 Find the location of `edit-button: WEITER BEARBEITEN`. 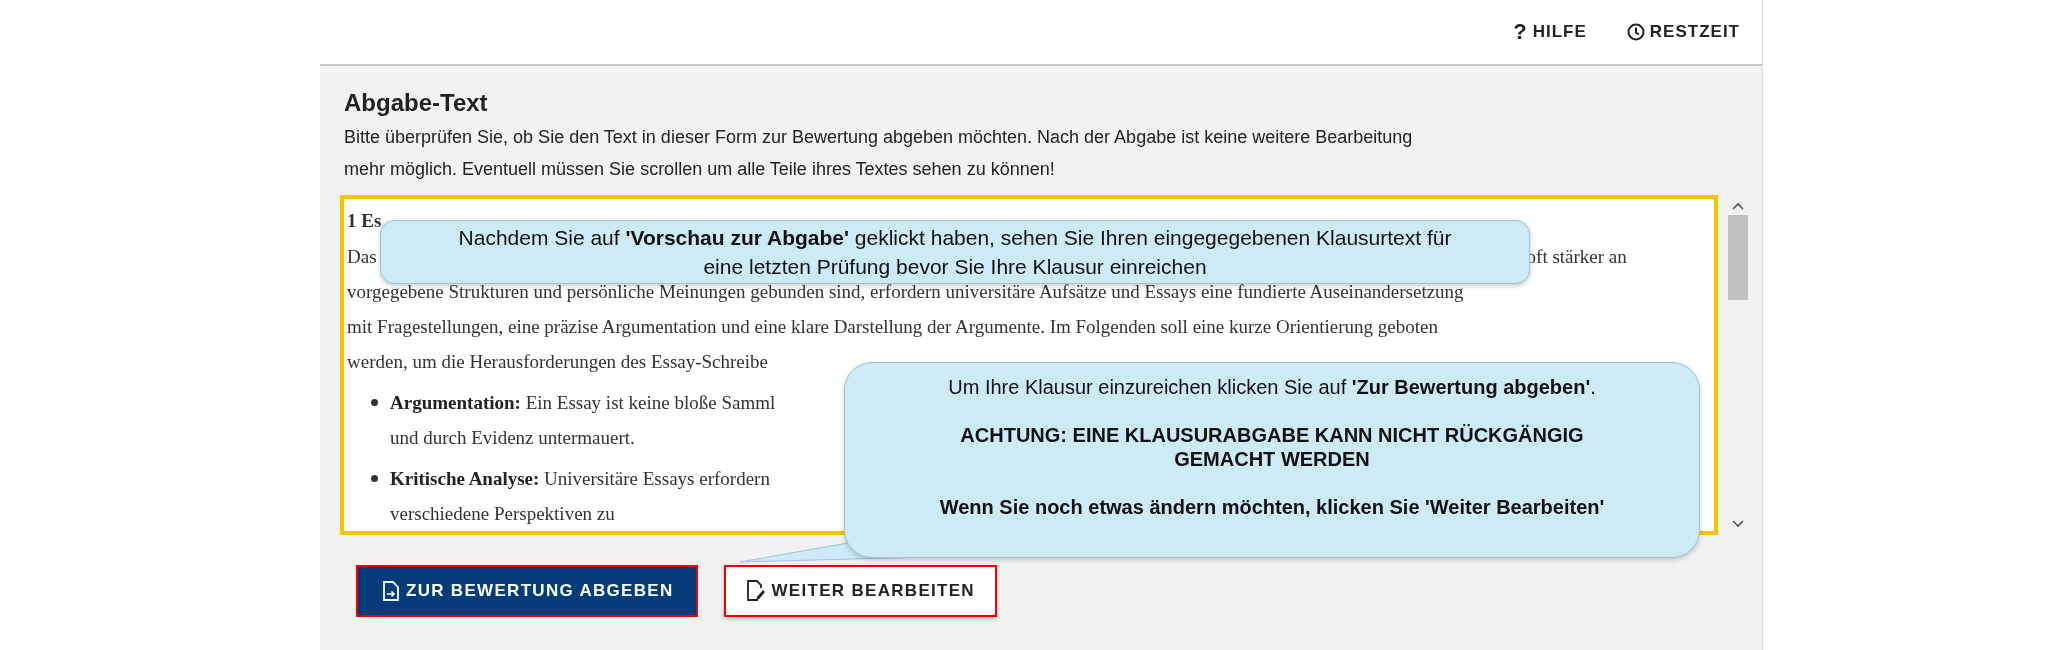

edit-button: WEITER BEARBEITEN is located at coordinates (860, 591).